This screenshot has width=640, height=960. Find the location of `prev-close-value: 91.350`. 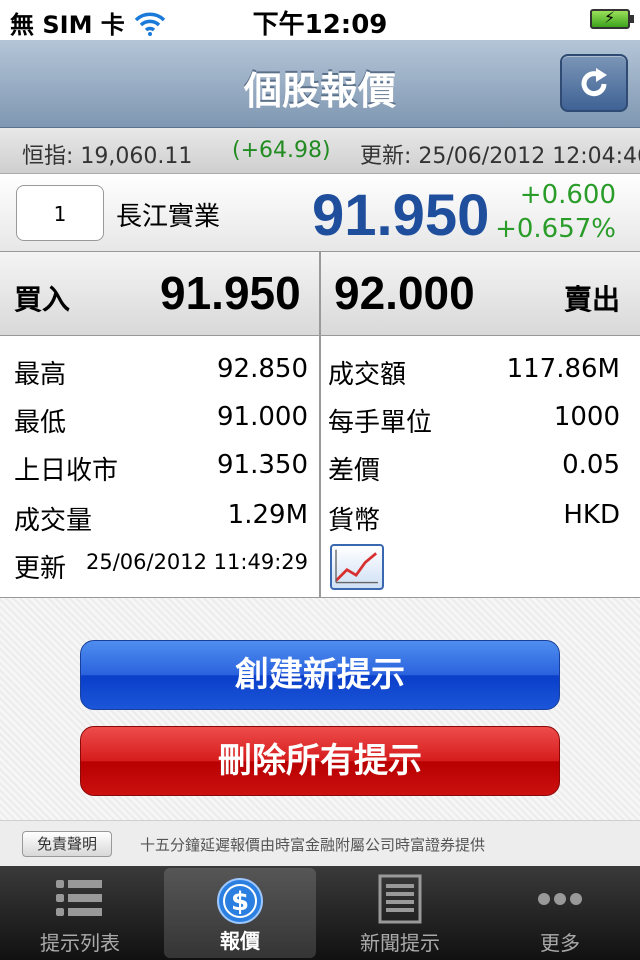

prev-close-value: 91.350 is located at coordinates (262, 465).